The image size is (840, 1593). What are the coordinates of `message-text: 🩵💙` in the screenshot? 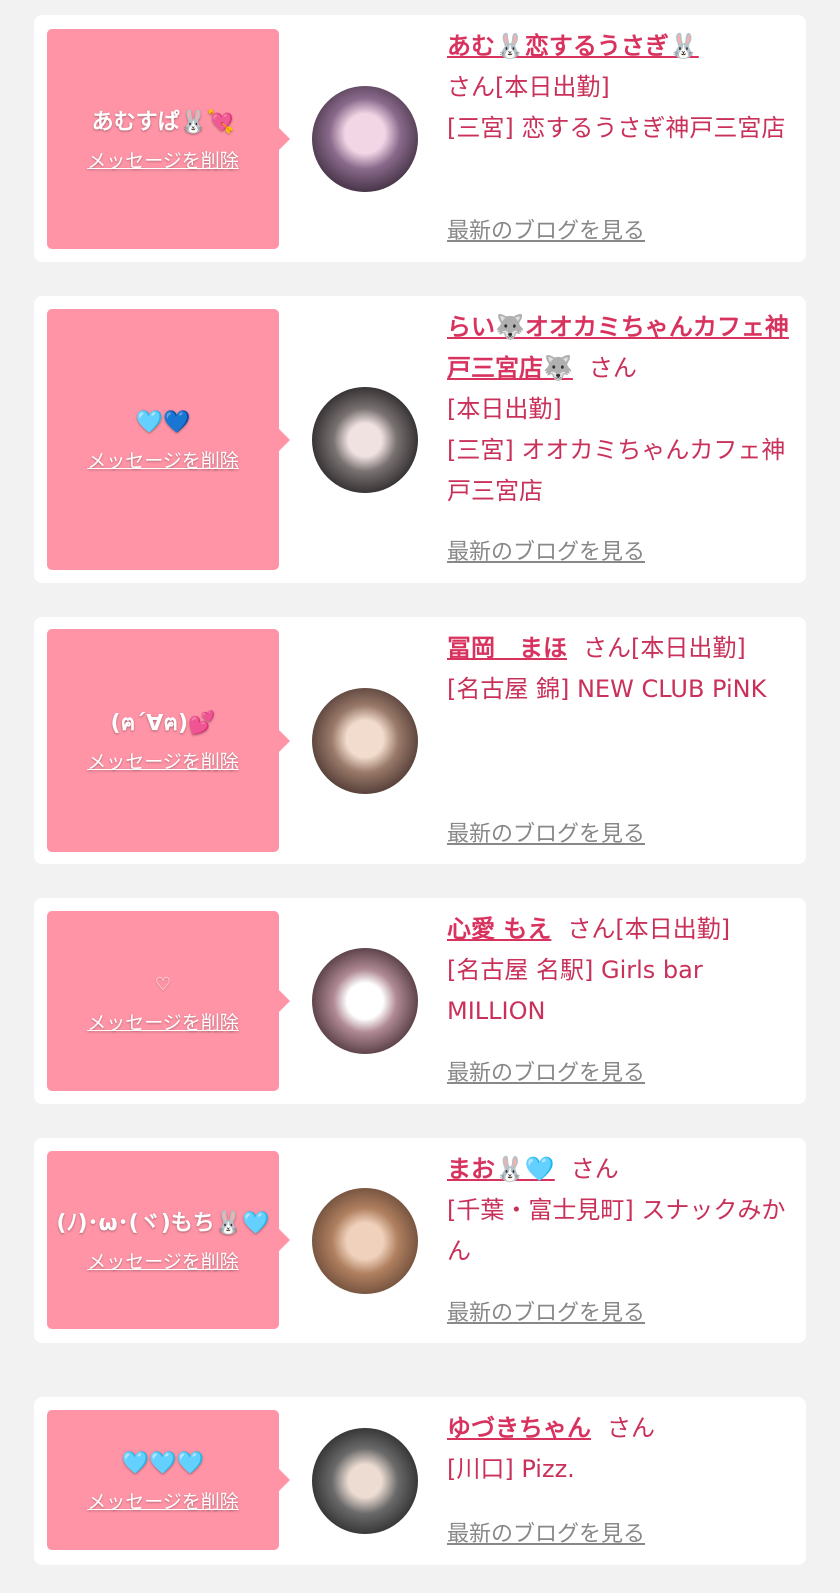 It's located at (163, 422).